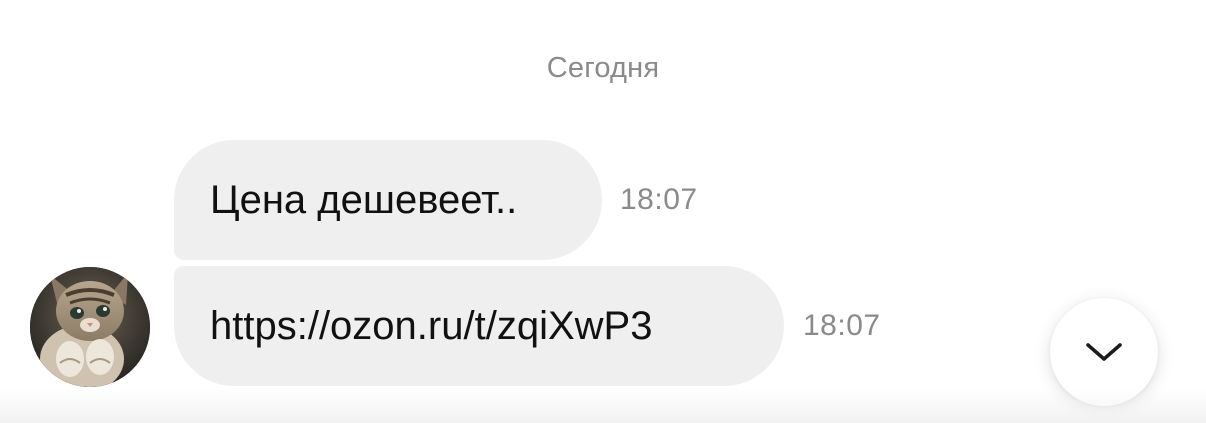 Image resolution: width=1206 pixels, height=423 pixels. I want to click on chevron-down-icon, so click(1104, 352).